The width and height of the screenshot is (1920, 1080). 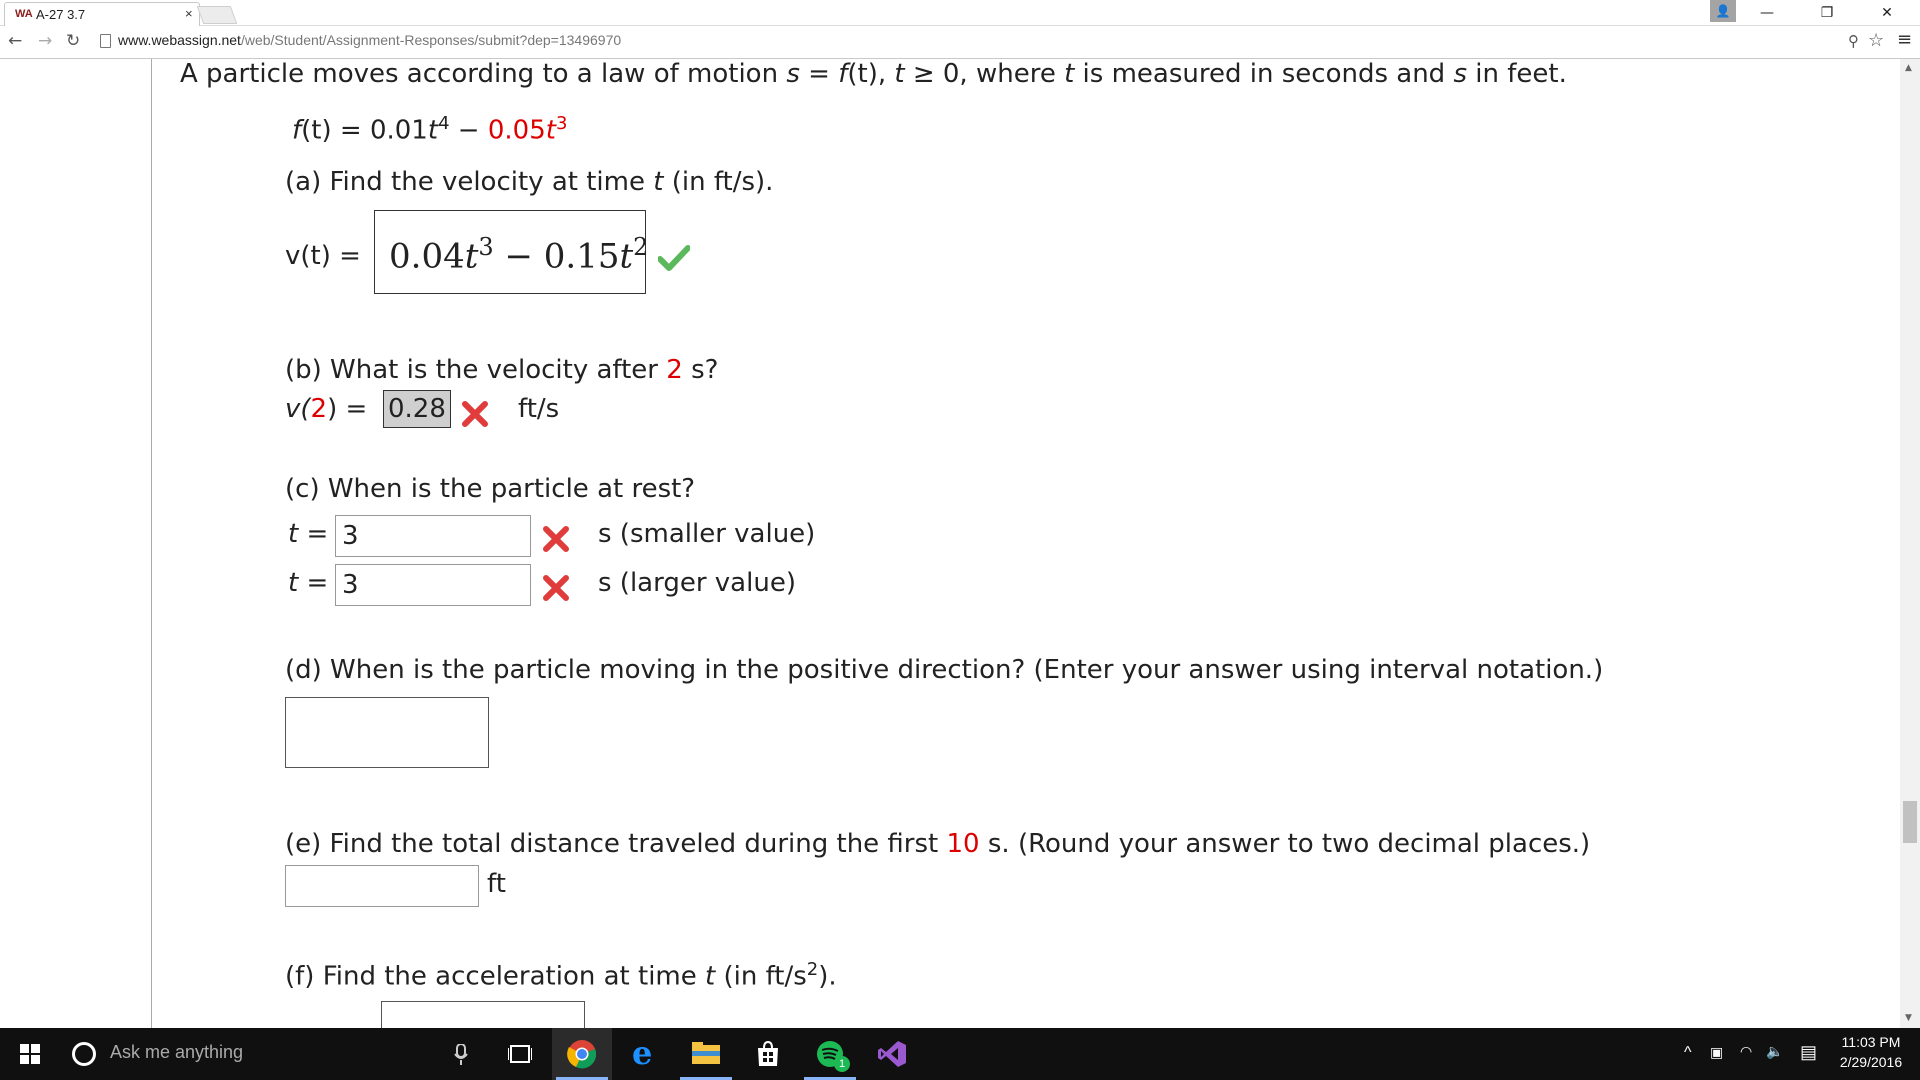 I want to click on part-b-lhs: v(2) =, so click(x=326, y=409).